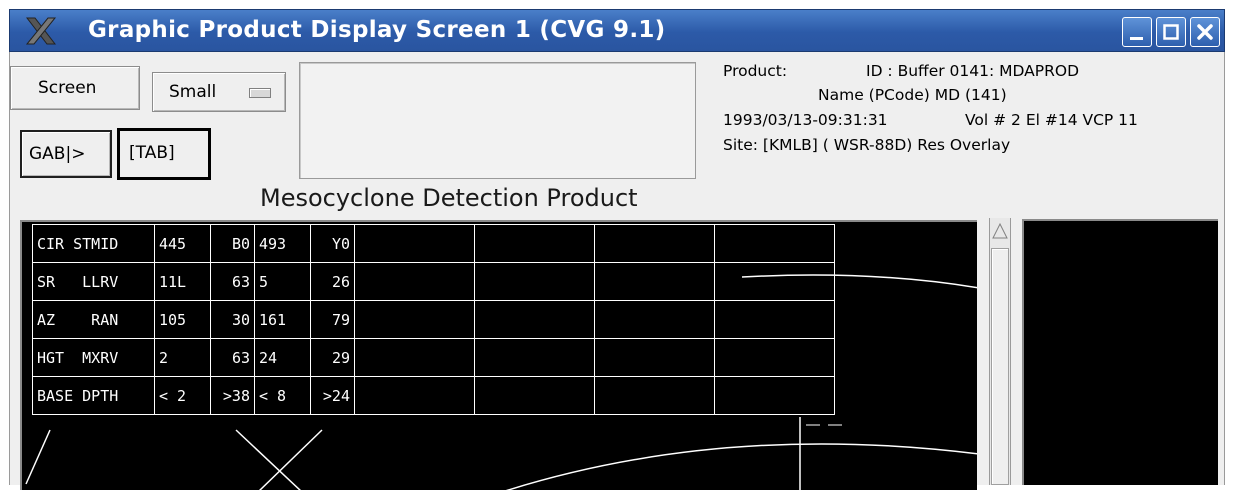  I want to click on screen-button-label: Screen, so click(67, 88).